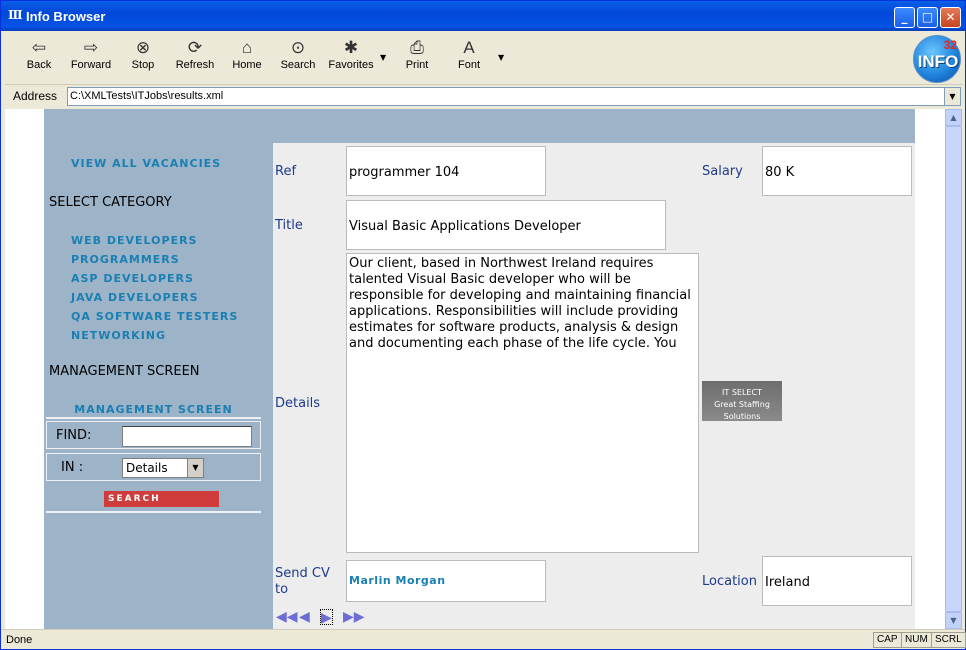 This screenshot has width=966, height=650. I want to click on status-text: Done, so click(19, 640).